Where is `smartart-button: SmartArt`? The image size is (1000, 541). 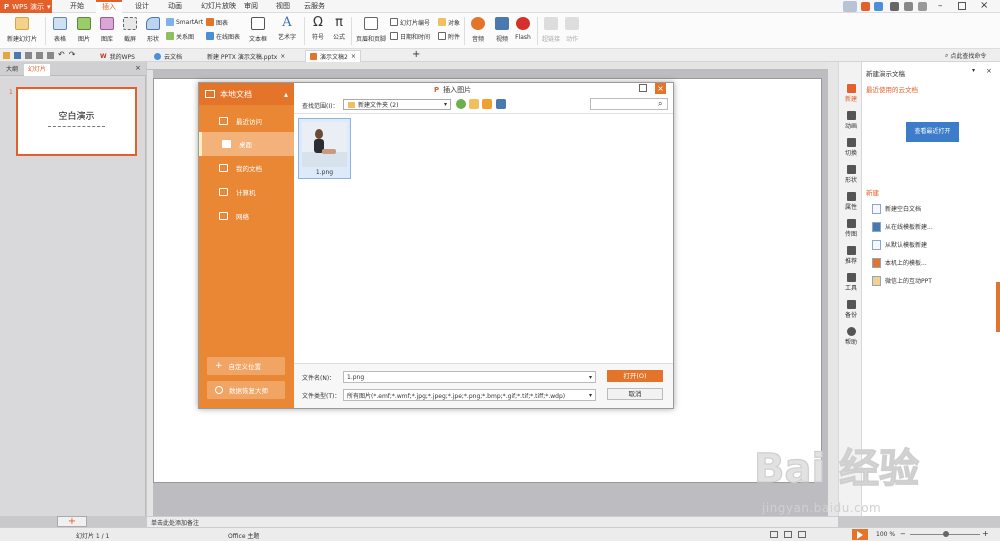 smartart-button: SmartArt is located at coordinates (184, 22).